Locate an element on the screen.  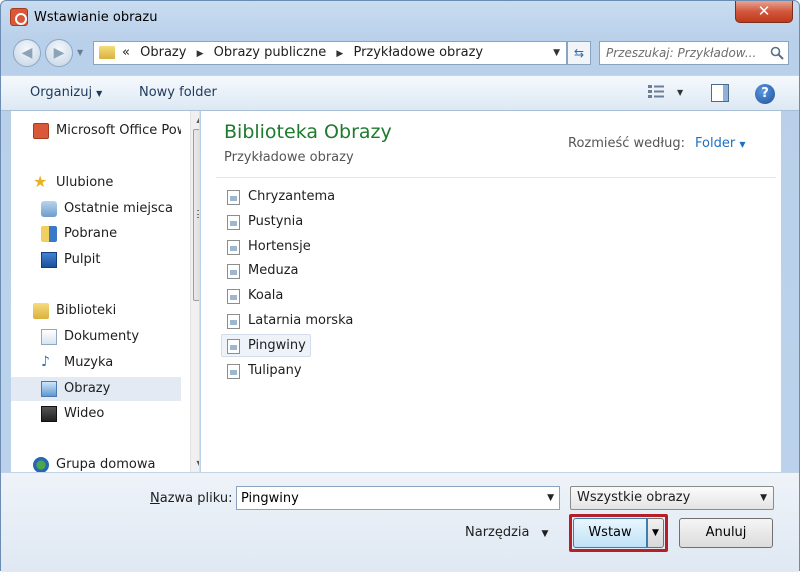
nav-item-label: Wideo is located at coordinates (84, 413).